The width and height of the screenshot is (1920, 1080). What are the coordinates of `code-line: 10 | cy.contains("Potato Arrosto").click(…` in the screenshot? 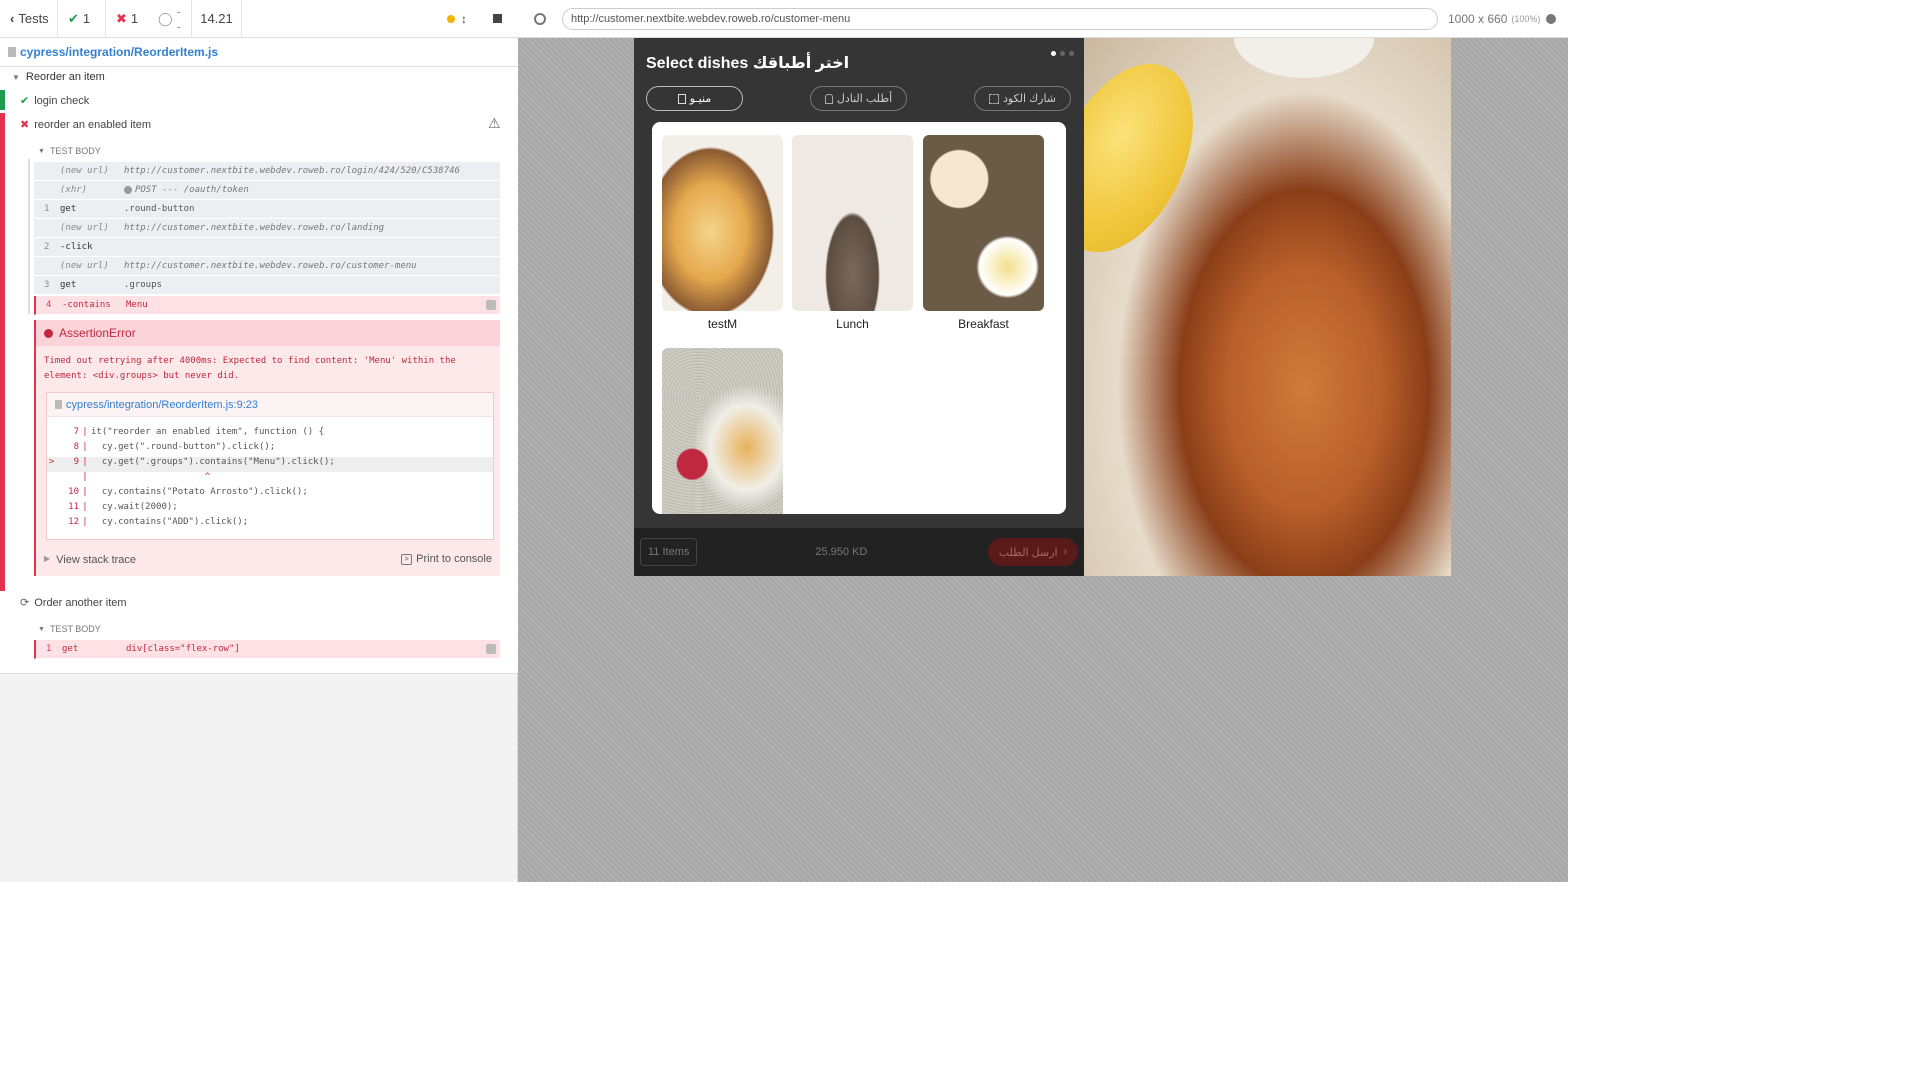 It's located at (188, 492).